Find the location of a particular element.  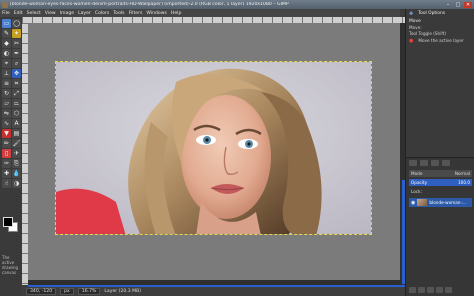

menu-help: Help is located at coordinates (176, 13).